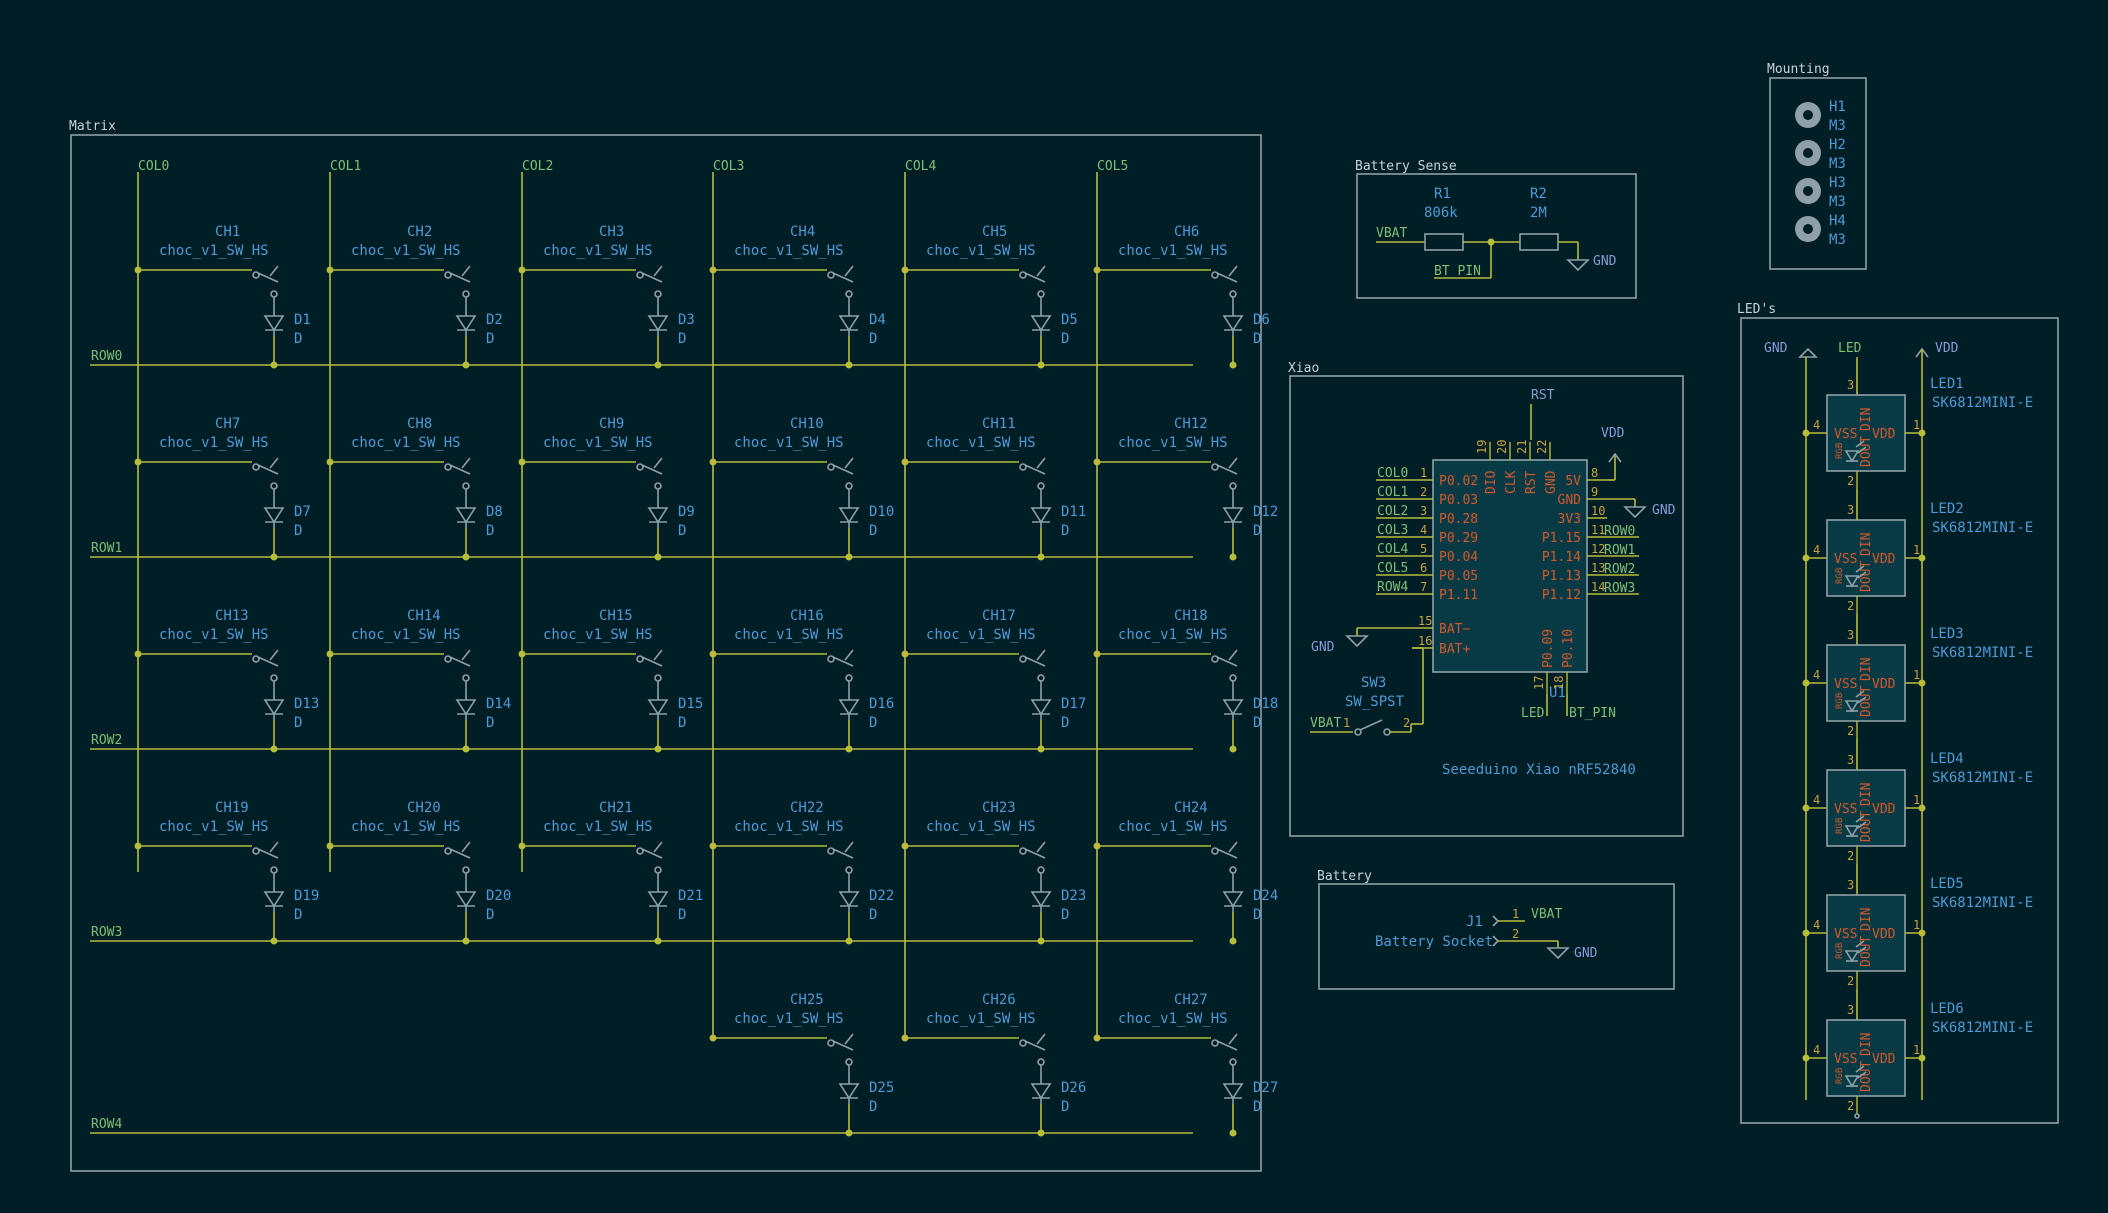  What do you see at coordinates (345, 166) in the screenshot?
I see `col-label-1: COL1` at bounding box center [345, 166].